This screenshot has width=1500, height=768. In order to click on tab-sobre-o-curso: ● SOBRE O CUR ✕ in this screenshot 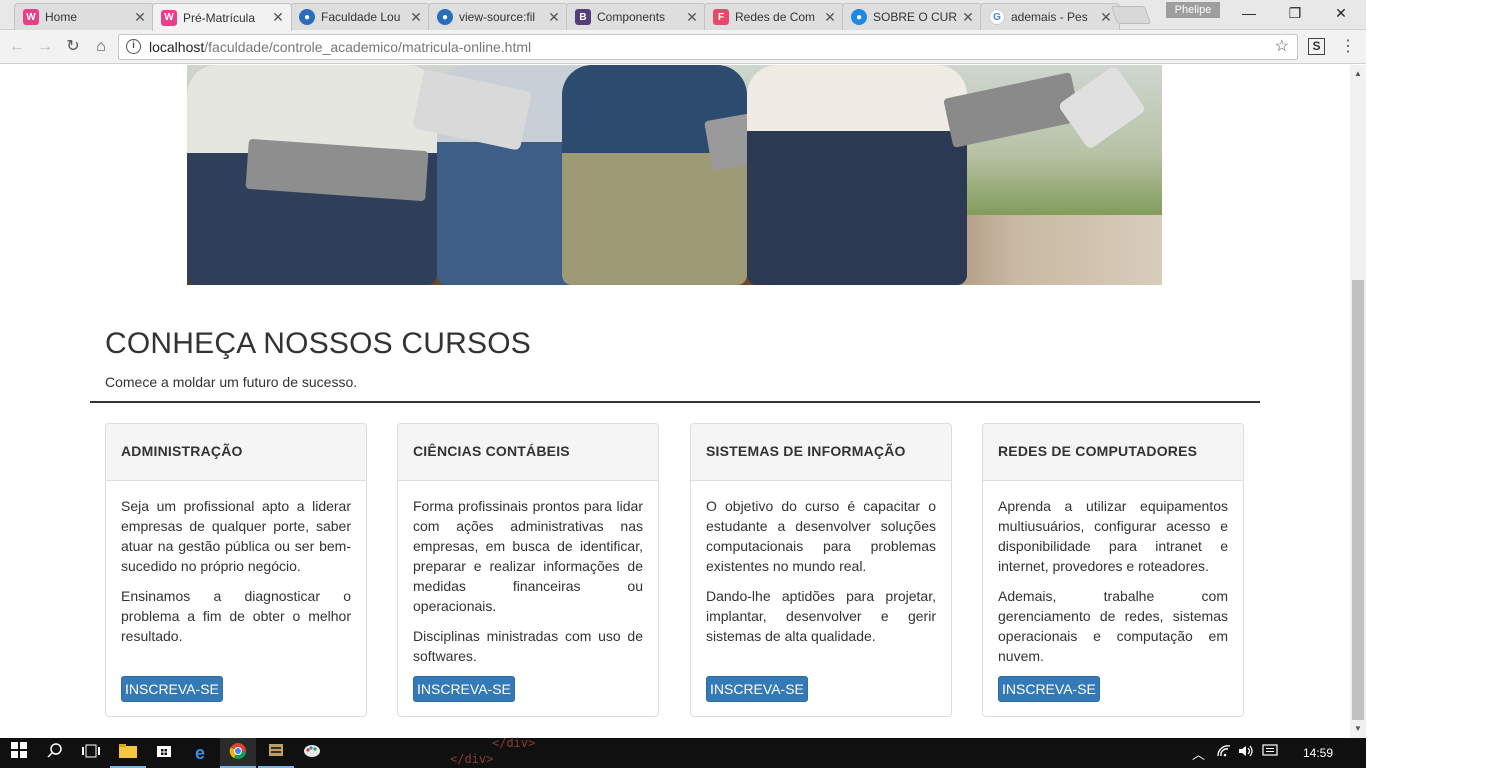, I will do `click(912, 16)`.